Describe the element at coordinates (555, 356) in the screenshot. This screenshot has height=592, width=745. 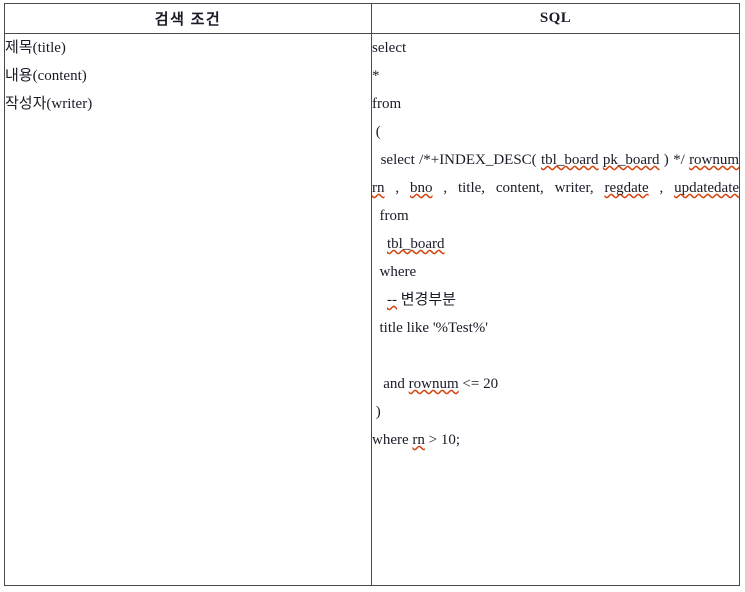
I see `sql-line` at that location.